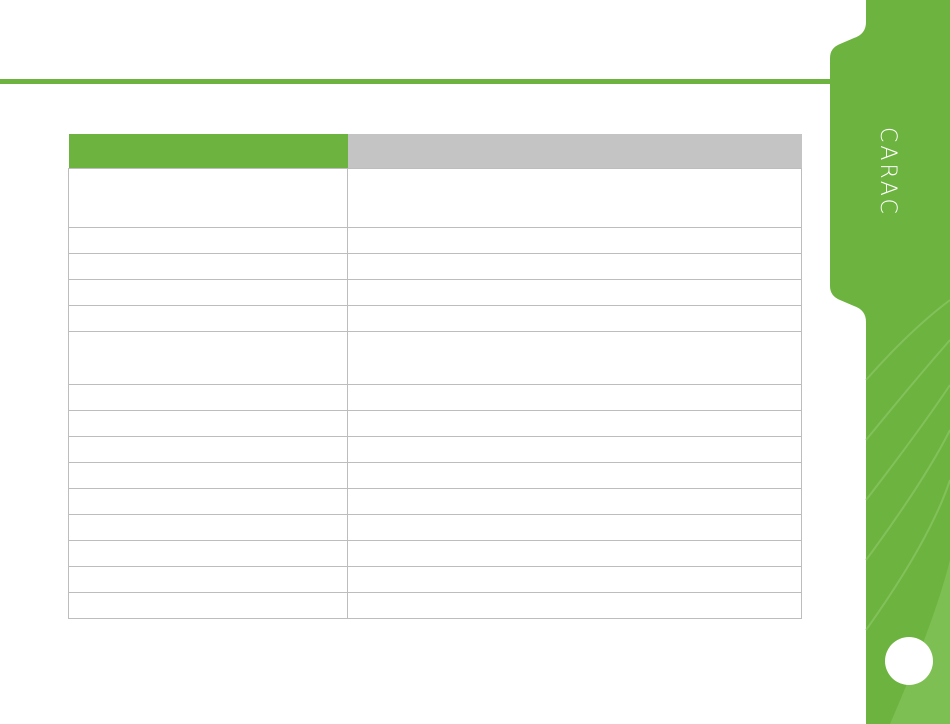 This screenshot has width=950, height=724. I want to click on top-divider-line, so click(417, 81).